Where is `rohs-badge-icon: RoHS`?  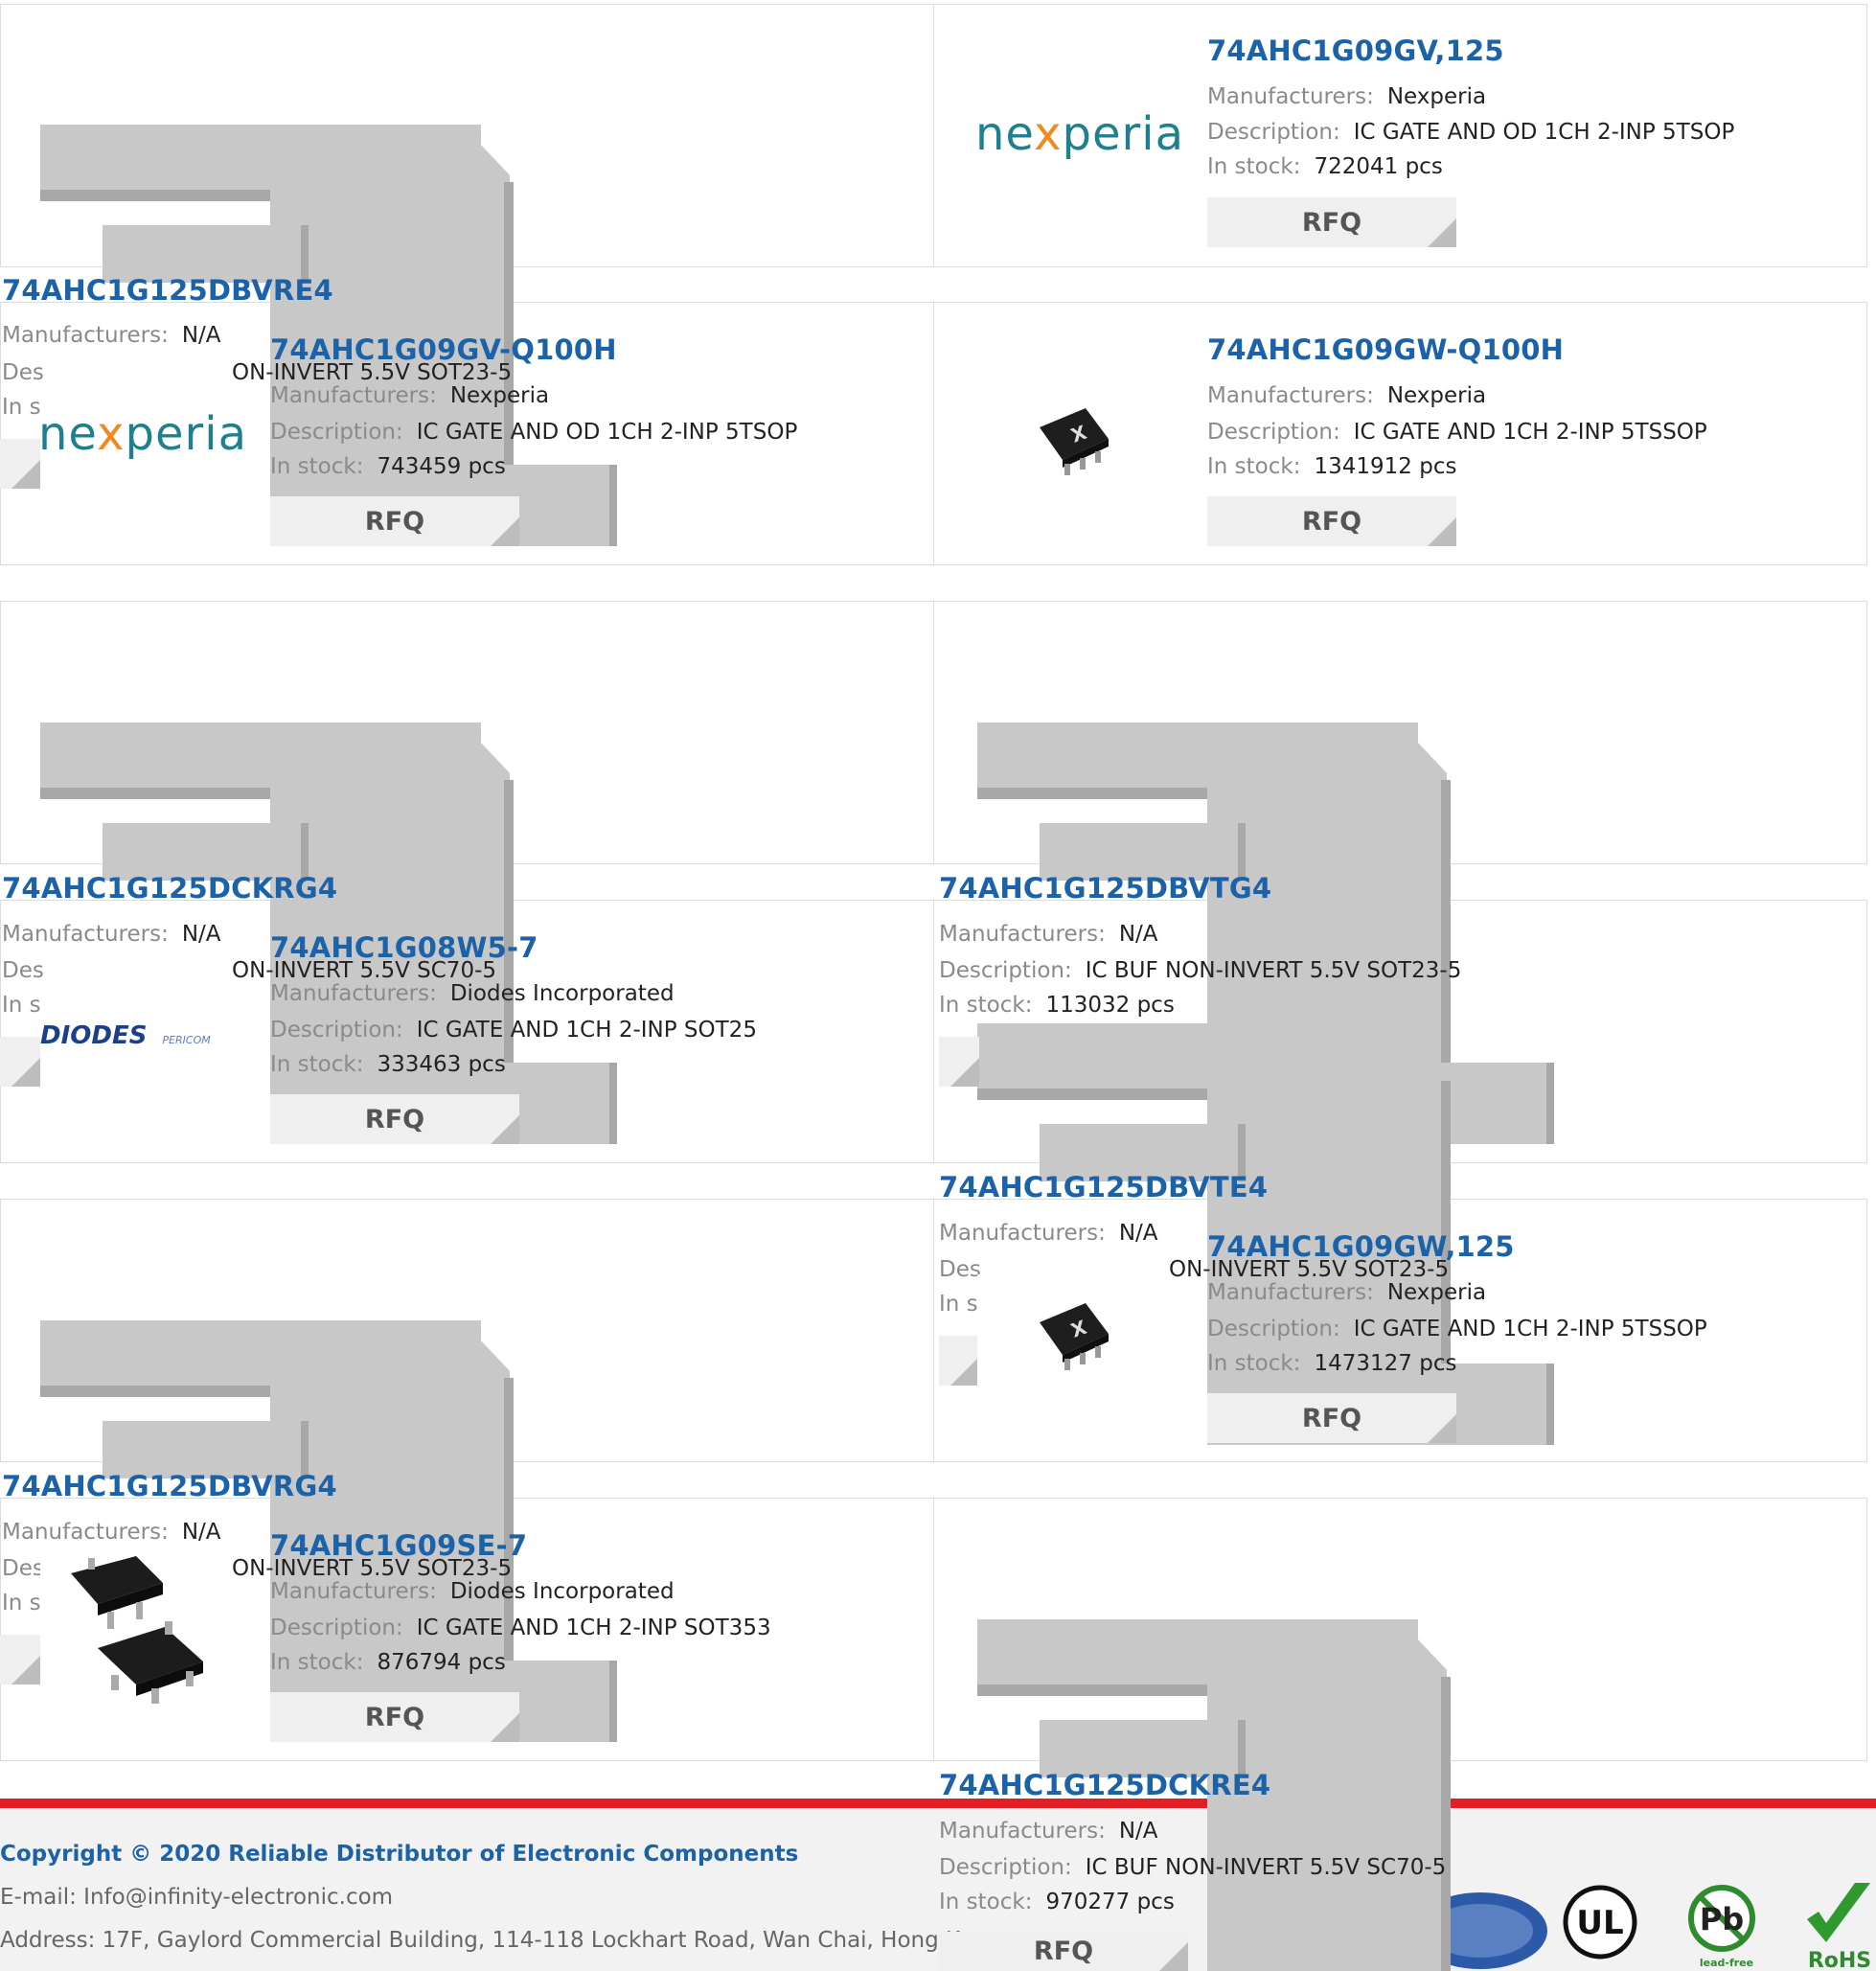
rohs-badge-icon: RoHS is located at coordinates (1839, 1927).